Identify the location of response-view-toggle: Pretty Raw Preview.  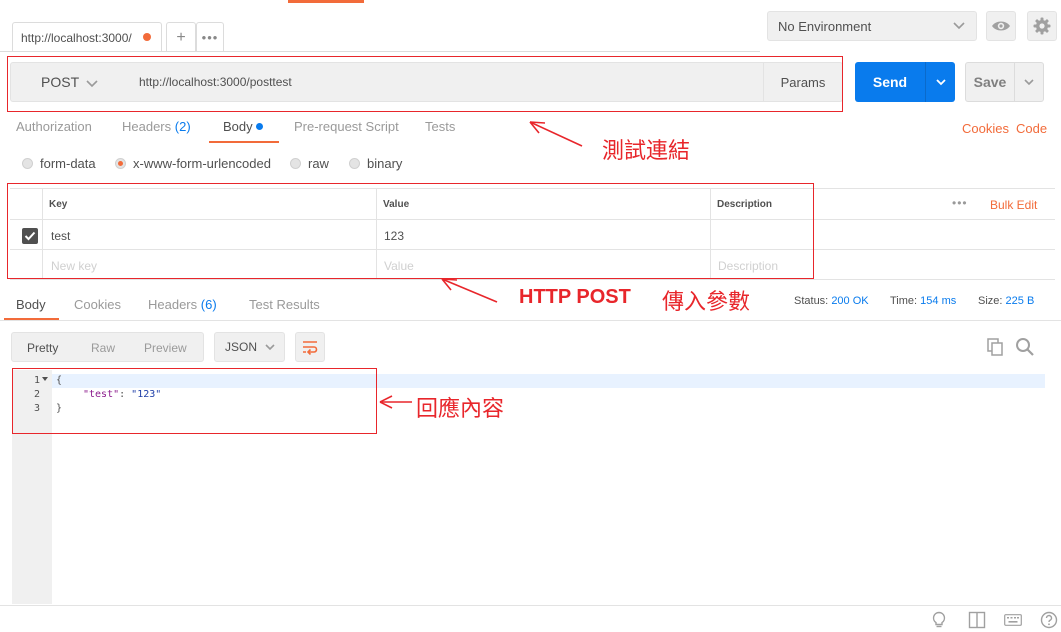
(107, 347).